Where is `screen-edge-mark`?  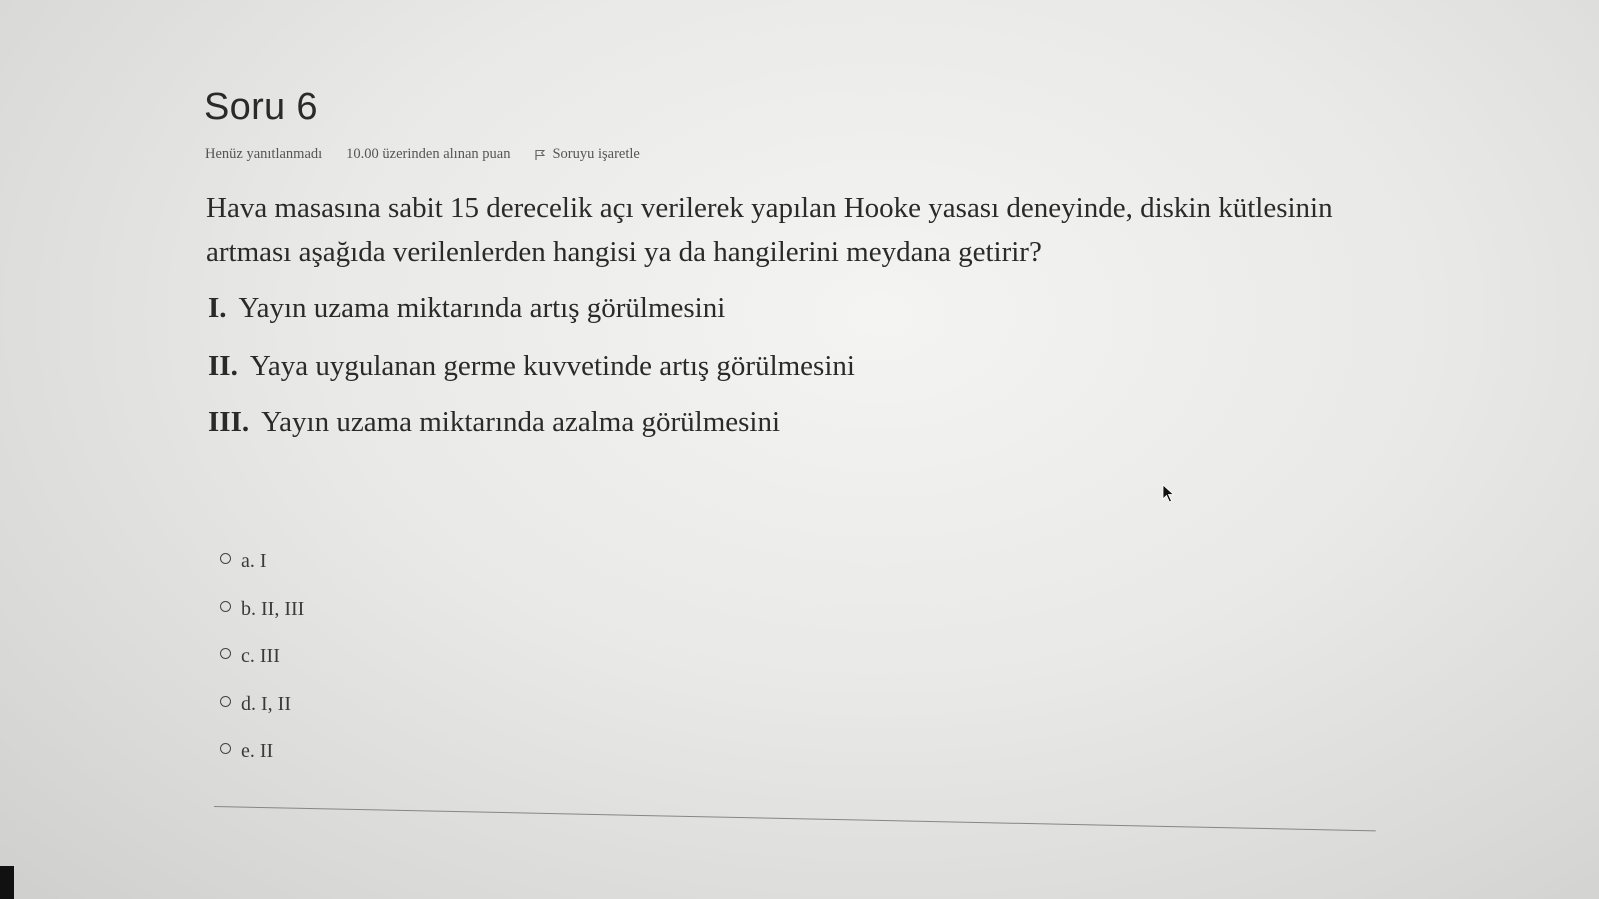
screen-edge-mark is located at coordinates (7, 882).